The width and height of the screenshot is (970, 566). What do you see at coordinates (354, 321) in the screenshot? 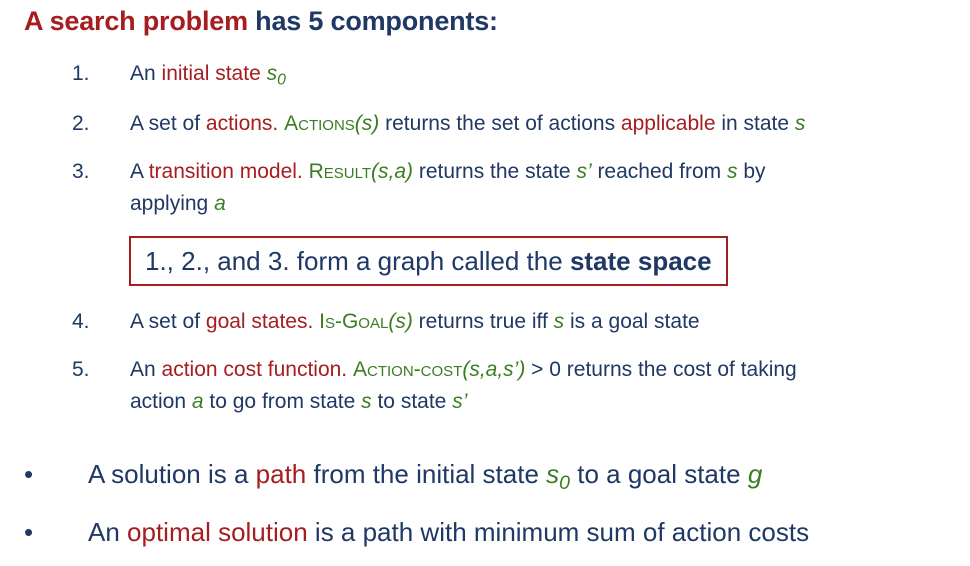
I see `func-is-goal: Is-Goal` at bounding box center [354, 321].